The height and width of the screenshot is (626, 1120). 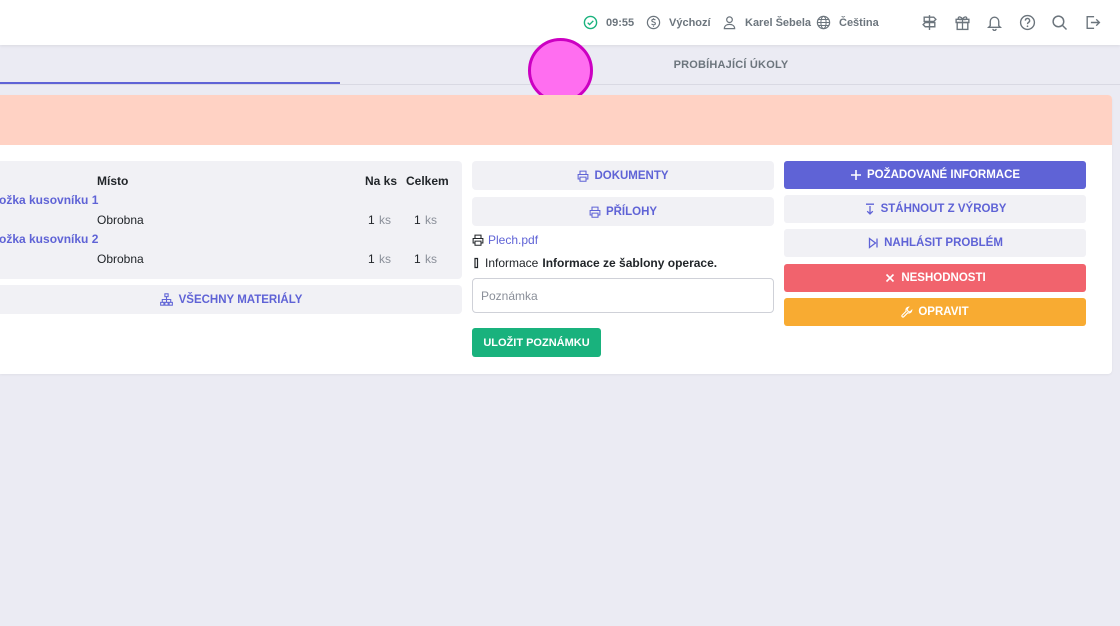 What do you see at coordinates (623, 295) in the screenshot?
I see `note-input` at bounding box center [623, 295].